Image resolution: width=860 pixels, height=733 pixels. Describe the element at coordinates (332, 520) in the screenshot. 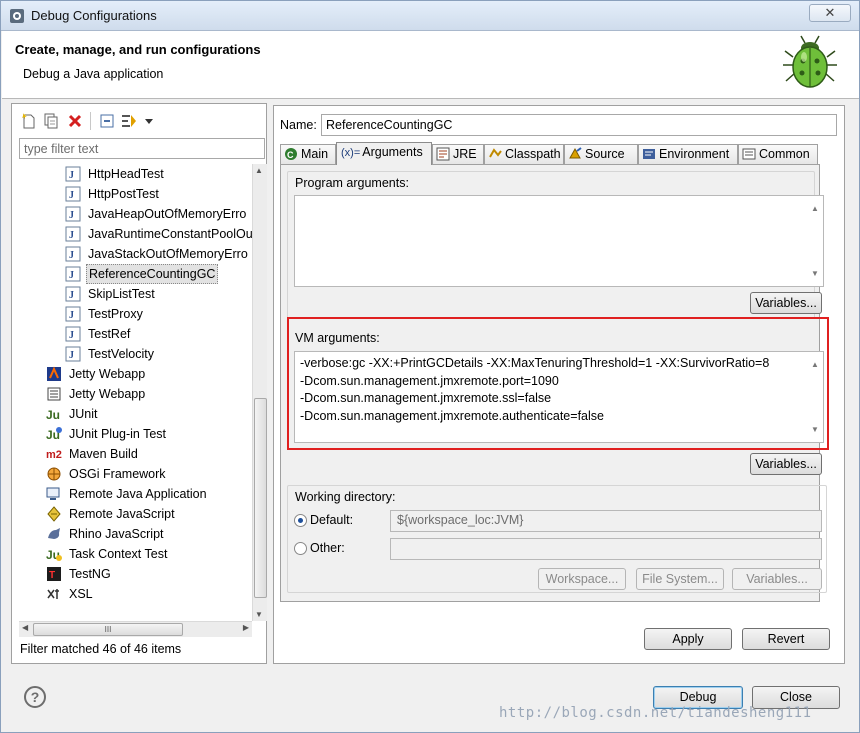

I see `default-radio-label: Default:` at that location.